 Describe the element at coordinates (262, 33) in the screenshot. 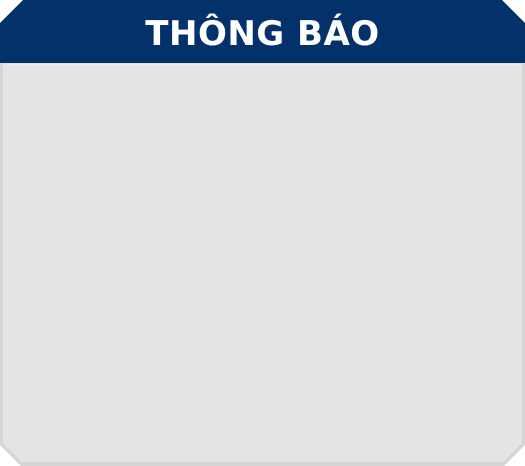

I see `dialog-title: THÔNG BÁO` at that location.